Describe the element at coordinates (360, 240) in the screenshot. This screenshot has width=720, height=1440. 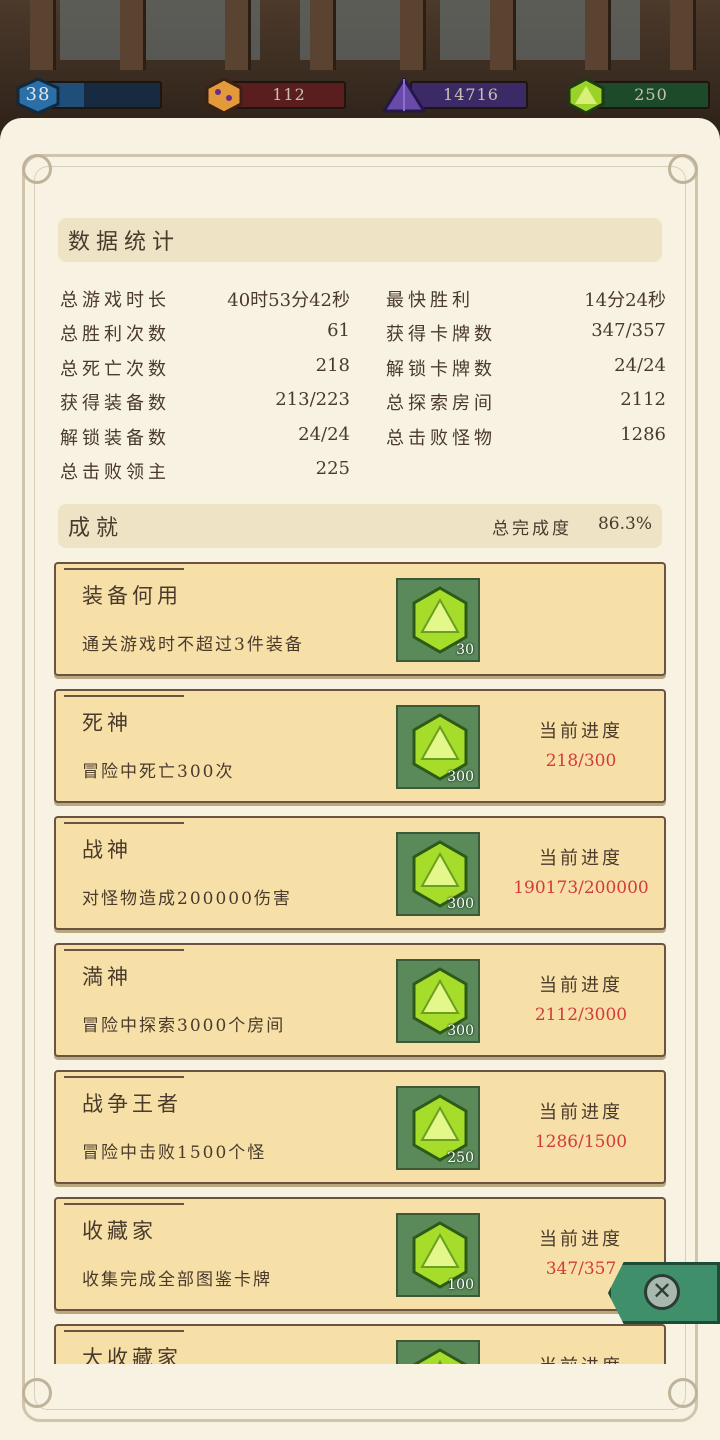
I see `stats-header: 数据统计` at that location.